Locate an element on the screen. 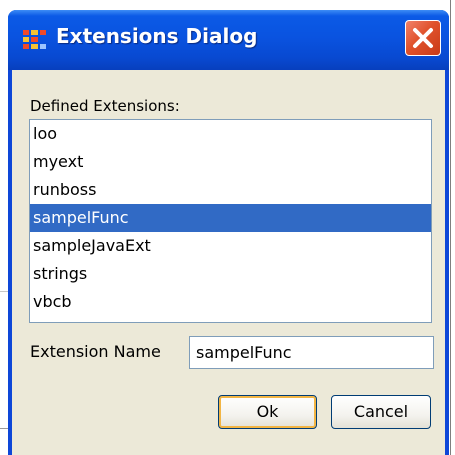  close-icon is located at coordinates (423, 38).